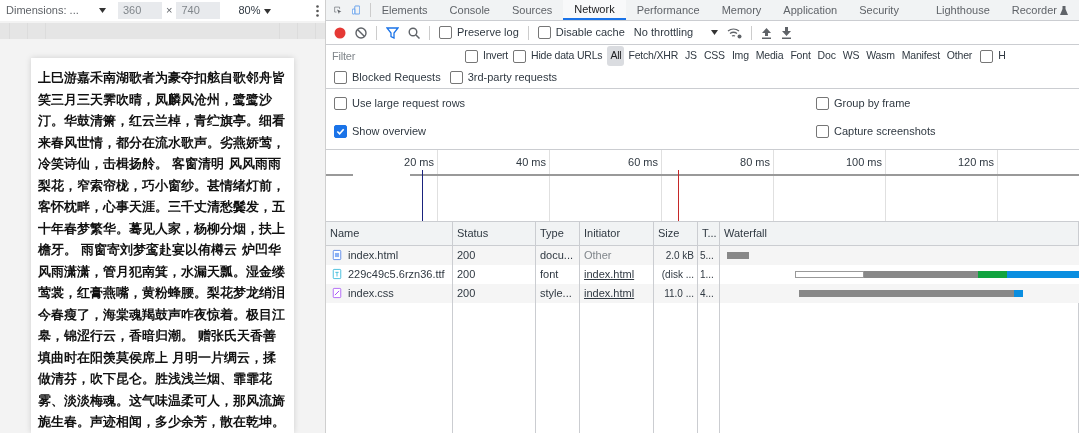 The width and height of the screenshot is (1079, 433). Describe the element at coordinates (962, 10) in the screenshot. I see `panel-tab: Lighthouse` at that location.